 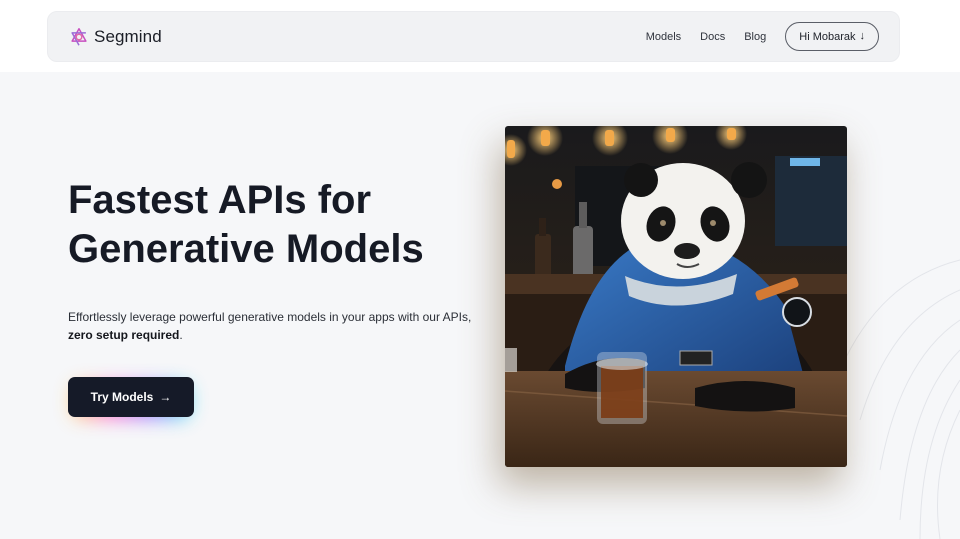 I want to click on arrow-down-icon: ↓, so click(x=862, y=36).